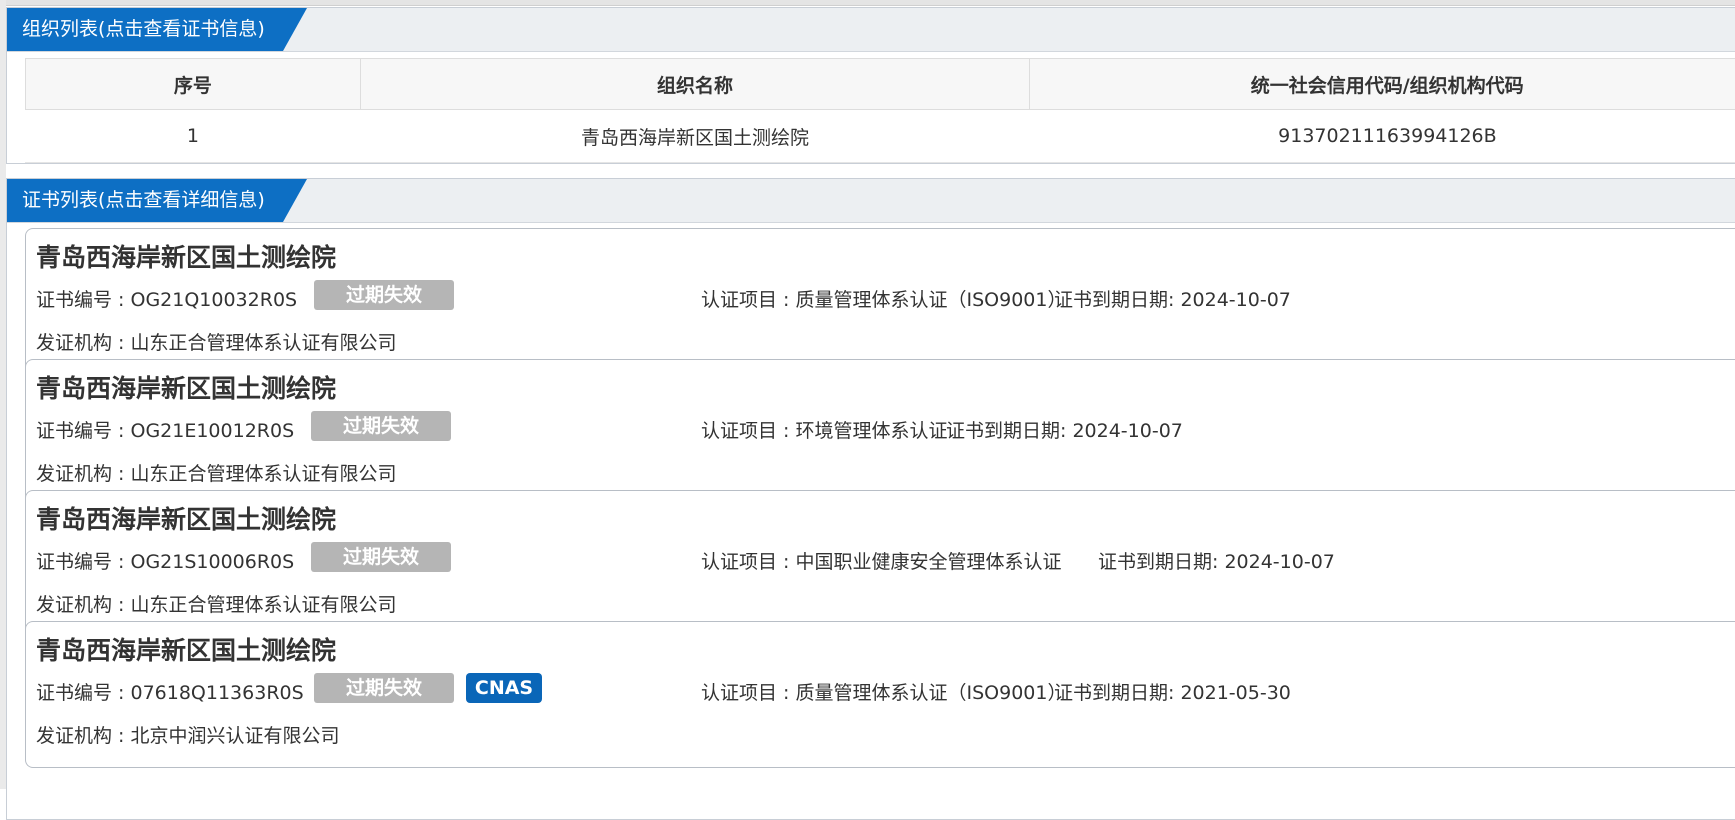  What do you see at coordinates (193, 84) in the screenshot?
I see `column-header-index: 序号` at bounding box center [193, 84].